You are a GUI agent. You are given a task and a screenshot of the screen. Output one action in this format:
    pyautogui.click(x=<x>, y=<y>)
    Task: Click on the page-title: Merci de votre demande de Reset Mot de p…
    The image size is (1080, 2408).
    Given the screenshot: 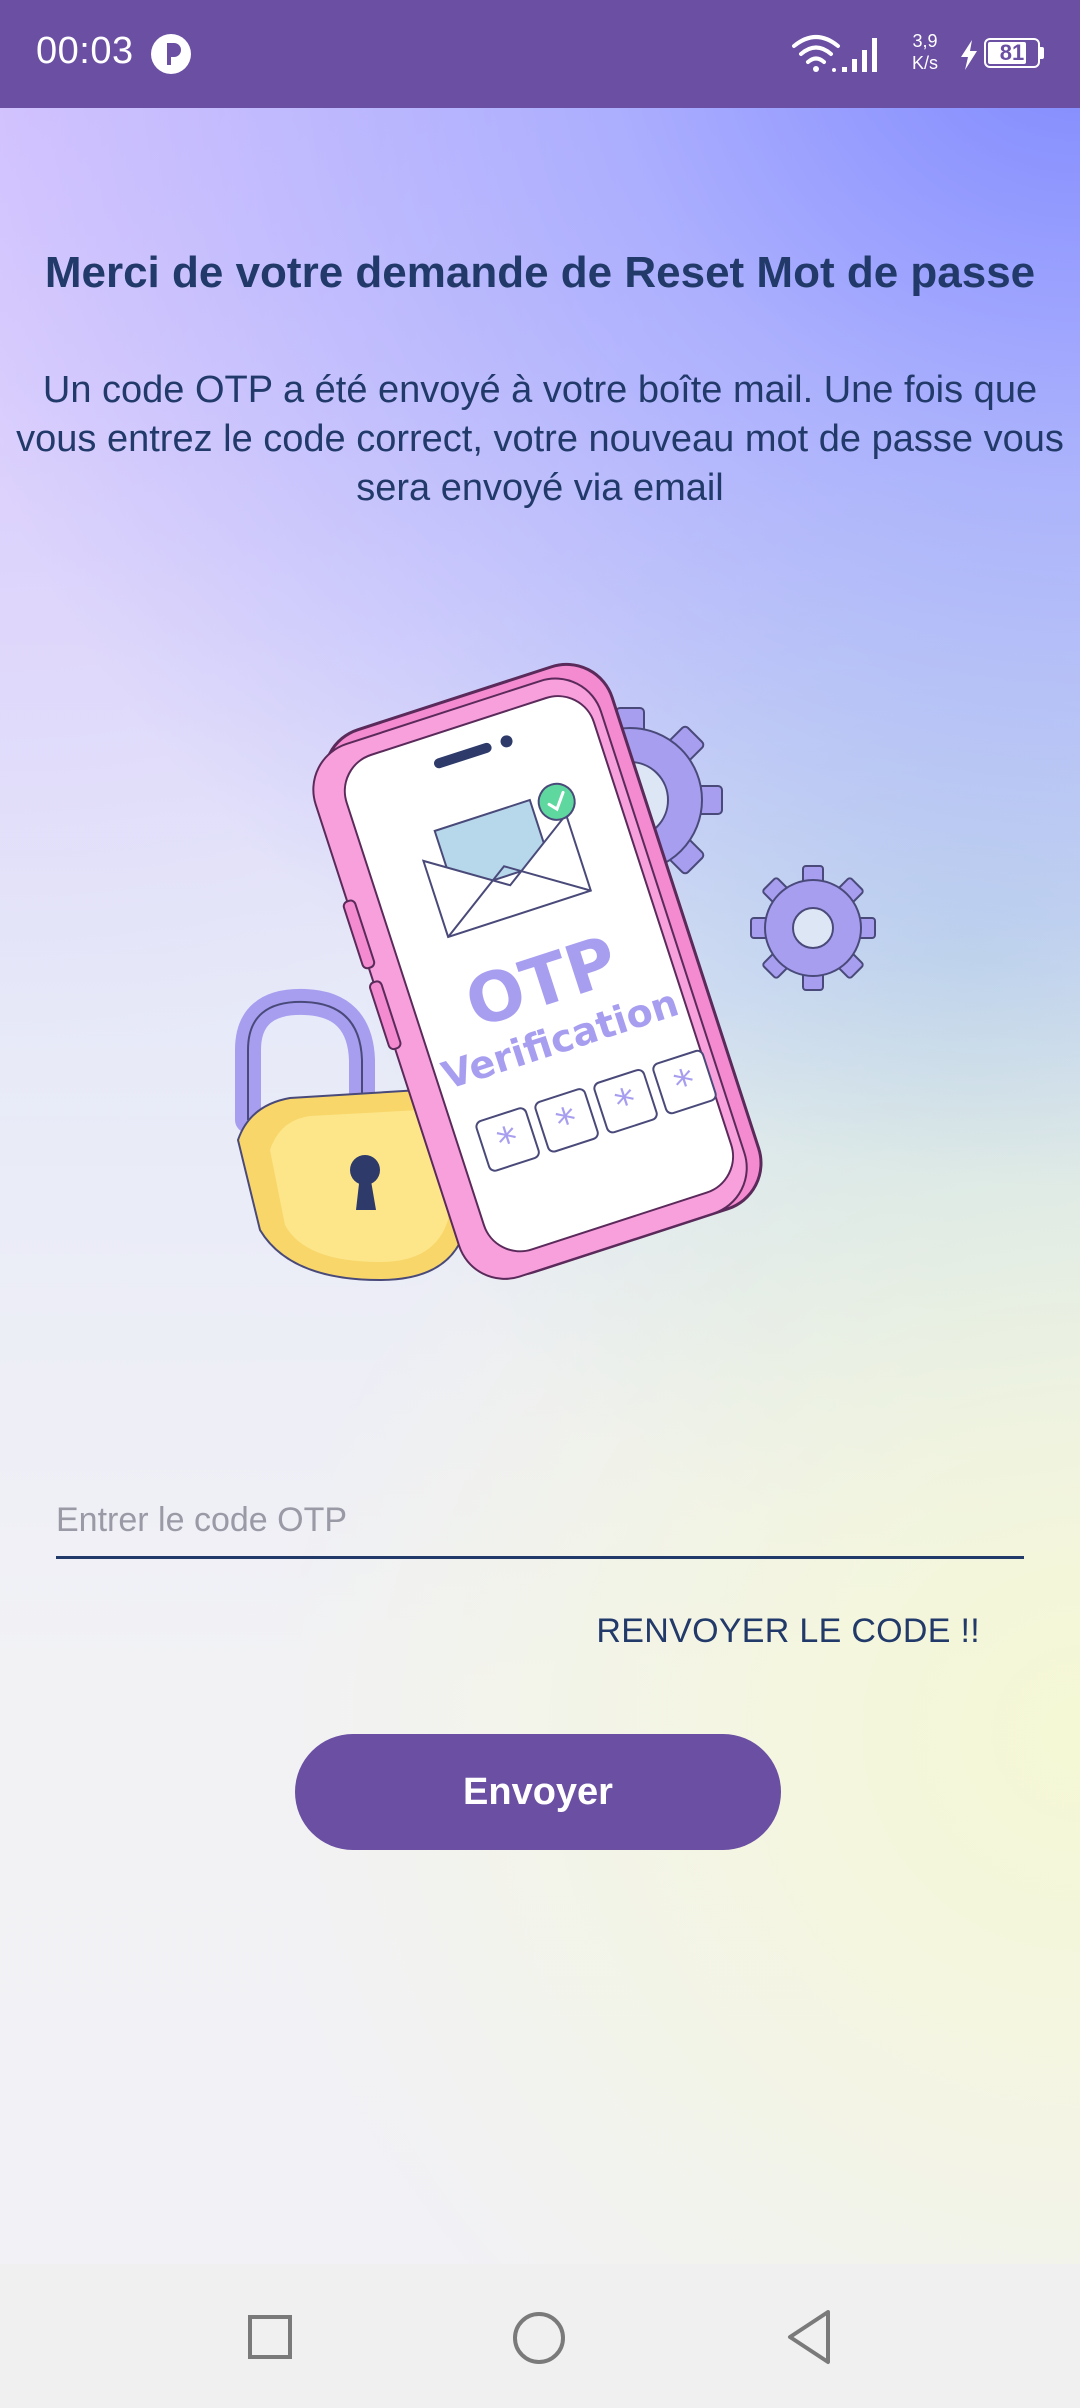 What is the action you would take?
    pyautogui.click(x=540, y=272)
    